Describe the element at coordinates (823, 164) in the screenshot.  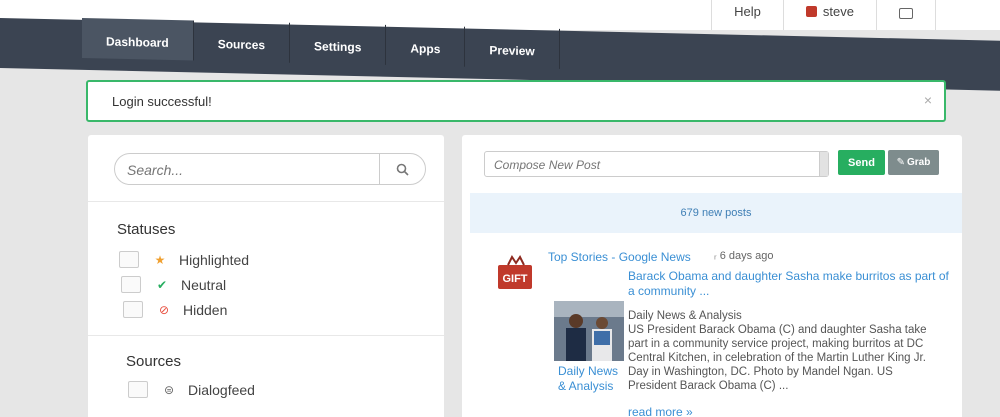
I see `compose-scrollbar` at that location.